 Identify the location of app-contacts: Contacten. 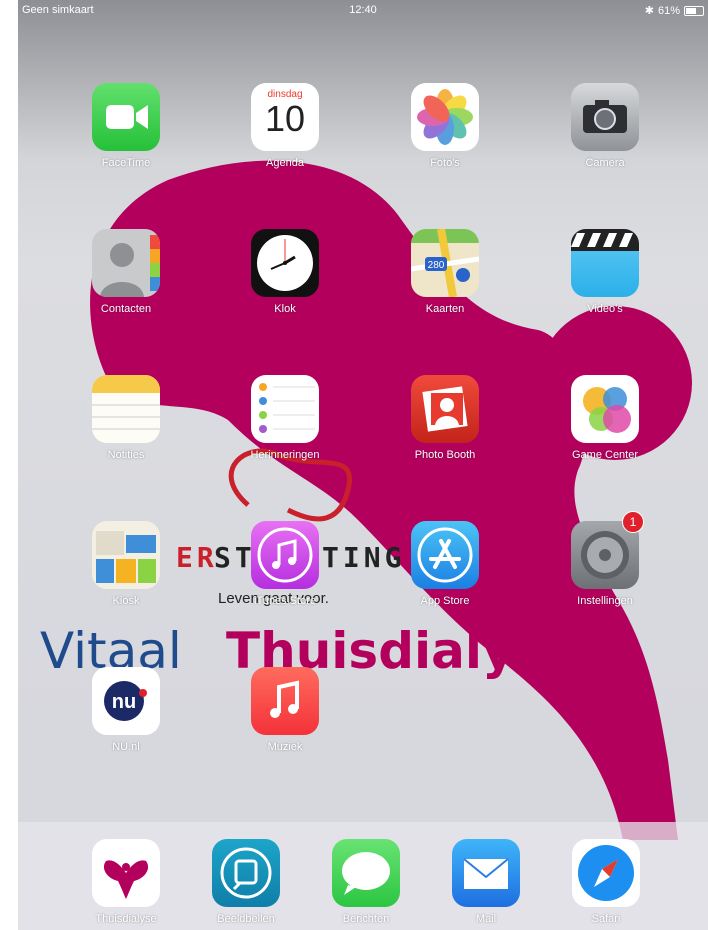
(126, 272).